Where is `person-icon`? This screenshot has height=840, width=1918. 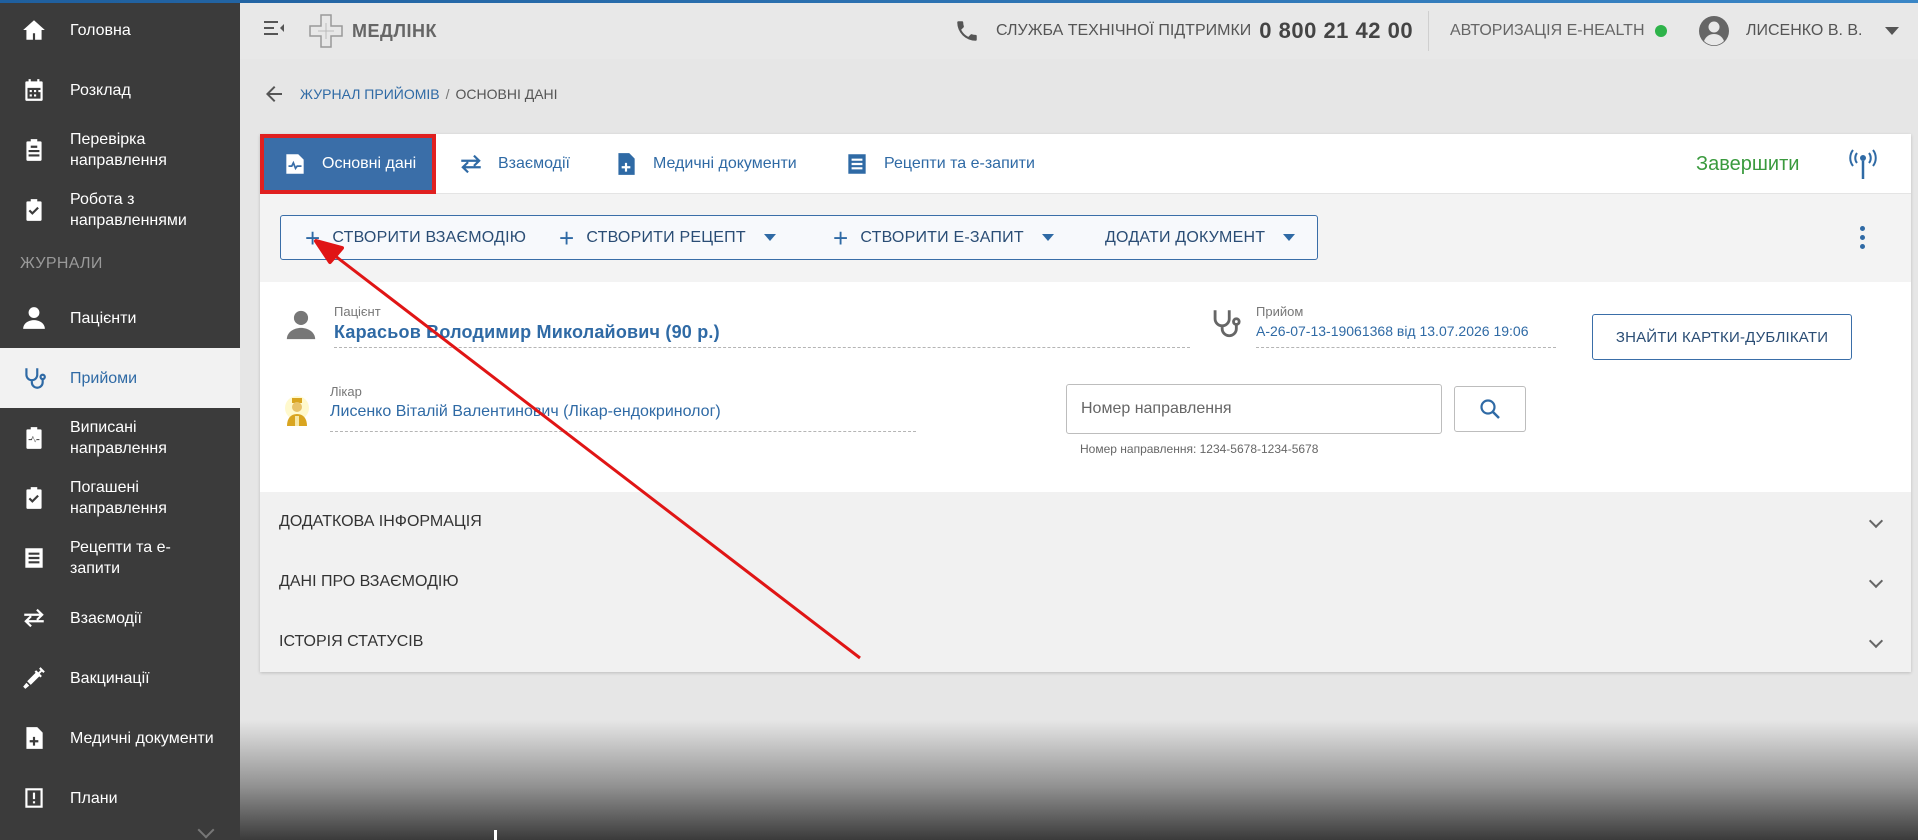 person-icon is located at coordinates (301, 325).